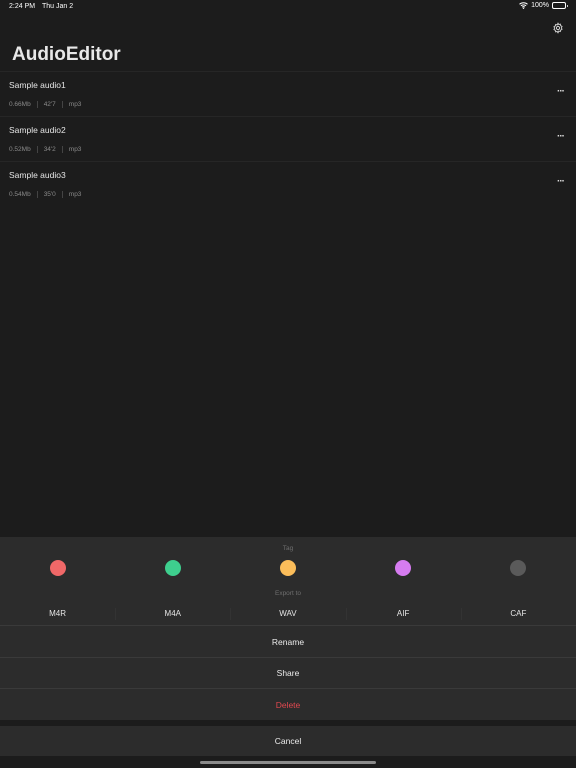 The height and width of the screenshot is (768, 576). I want to click on file-meta: 0.52Mb 34'2 mp3, so click(45, 149).